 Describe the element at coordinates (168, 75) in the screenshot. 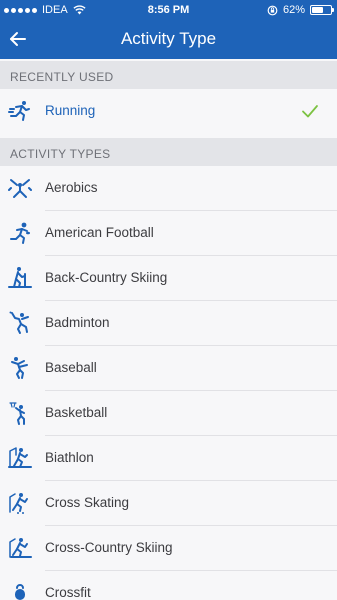

I see `section-header-recently-used: RECENTLY USED` at that location.